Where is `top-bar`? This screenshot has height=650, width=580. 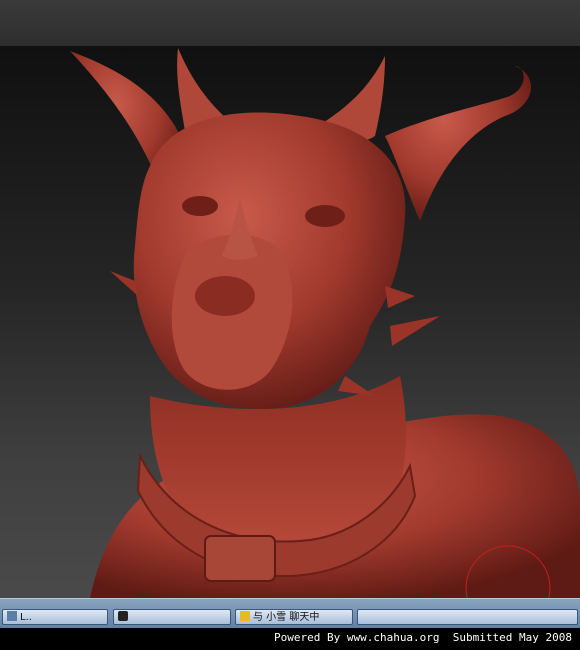 top-bar is located at coordinates (290, 23).